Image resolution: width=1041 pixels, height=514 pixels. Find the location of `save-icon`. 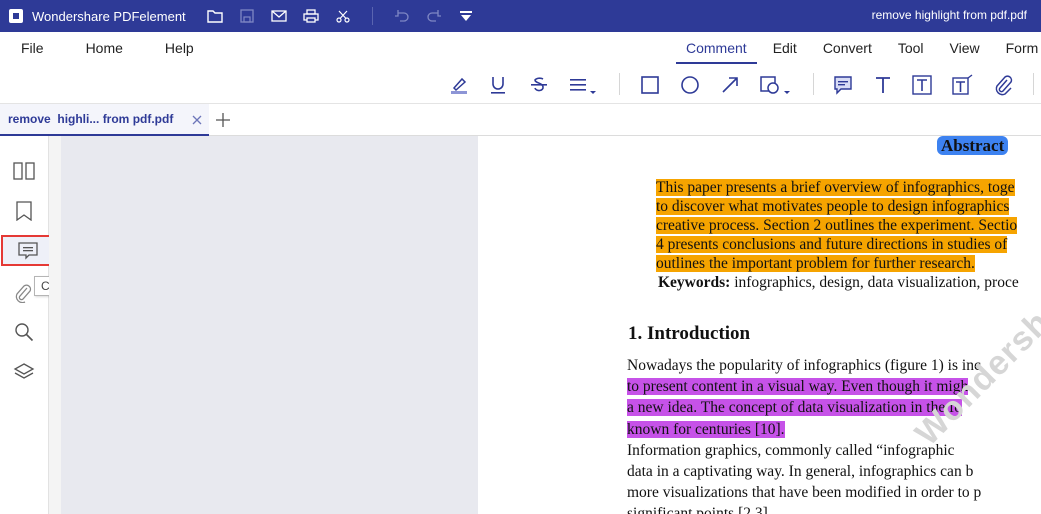

save-icon is located at coordinates (247, 16).